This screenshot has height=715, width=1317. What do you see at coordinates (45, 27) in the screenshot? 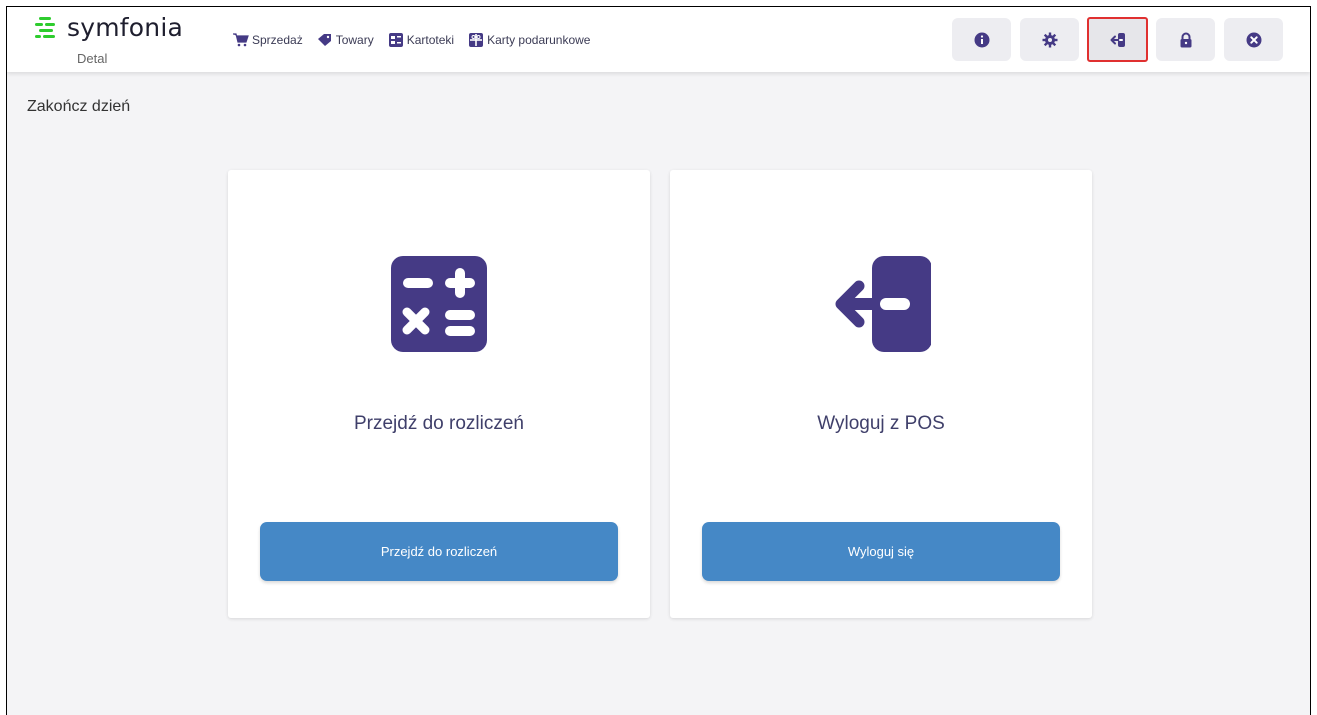
I see `symfonia-logo-icon` at bounding box center [45, 27].